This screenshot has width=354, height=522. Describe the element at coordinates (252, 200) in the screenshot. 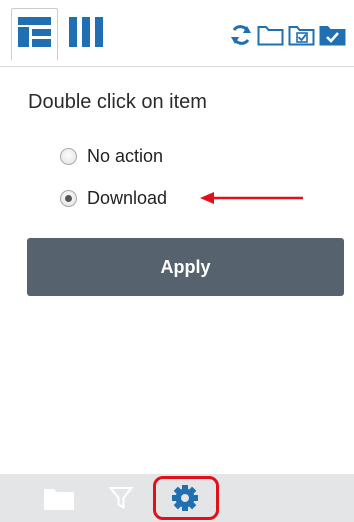

I see `annotation-arrow-icon` at that location.